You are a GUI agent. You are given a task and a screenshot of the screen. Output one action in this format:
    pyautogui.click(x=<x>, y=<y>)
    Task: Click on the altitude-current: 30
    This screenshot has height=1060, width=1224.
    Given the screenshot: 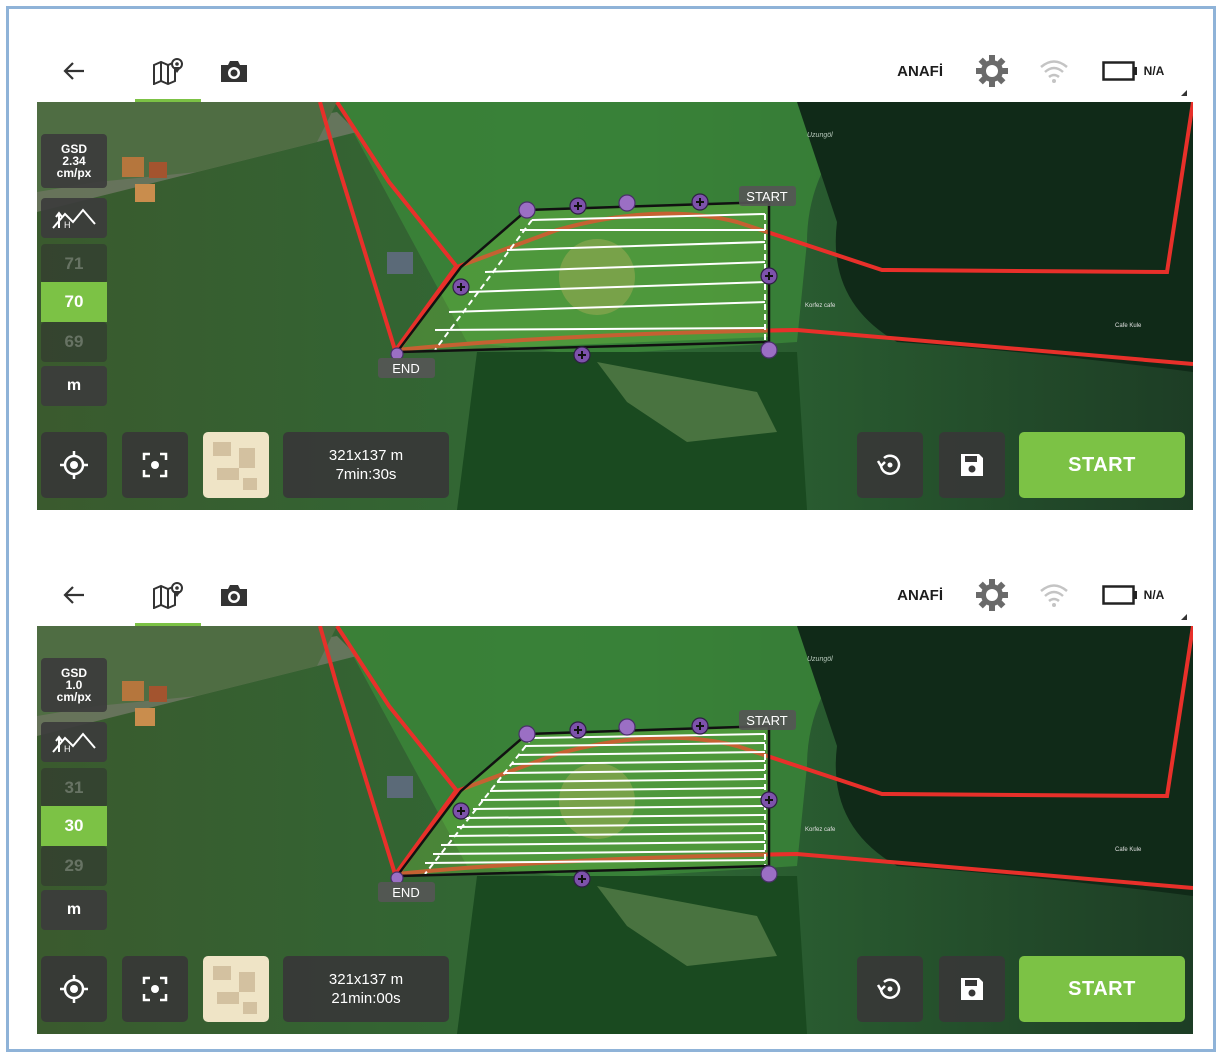 What is the action you would take?
    pyautogui.click(x=74, y=826)
    